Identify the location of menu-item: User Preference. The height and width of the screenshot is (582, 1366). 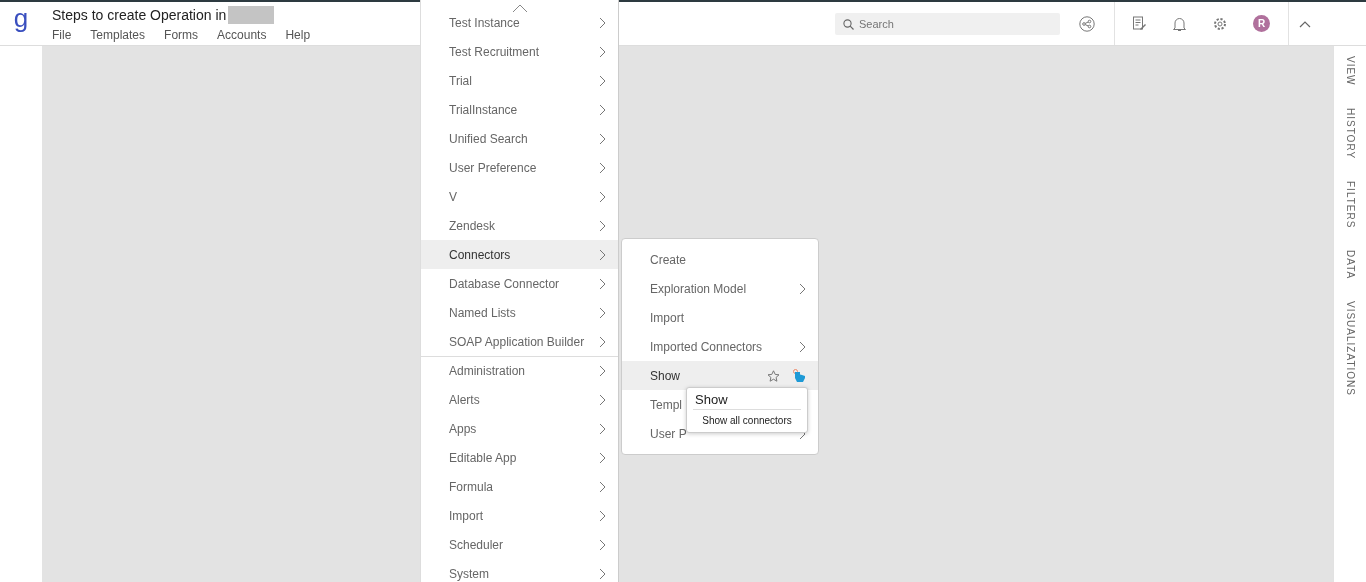
(519, 167).